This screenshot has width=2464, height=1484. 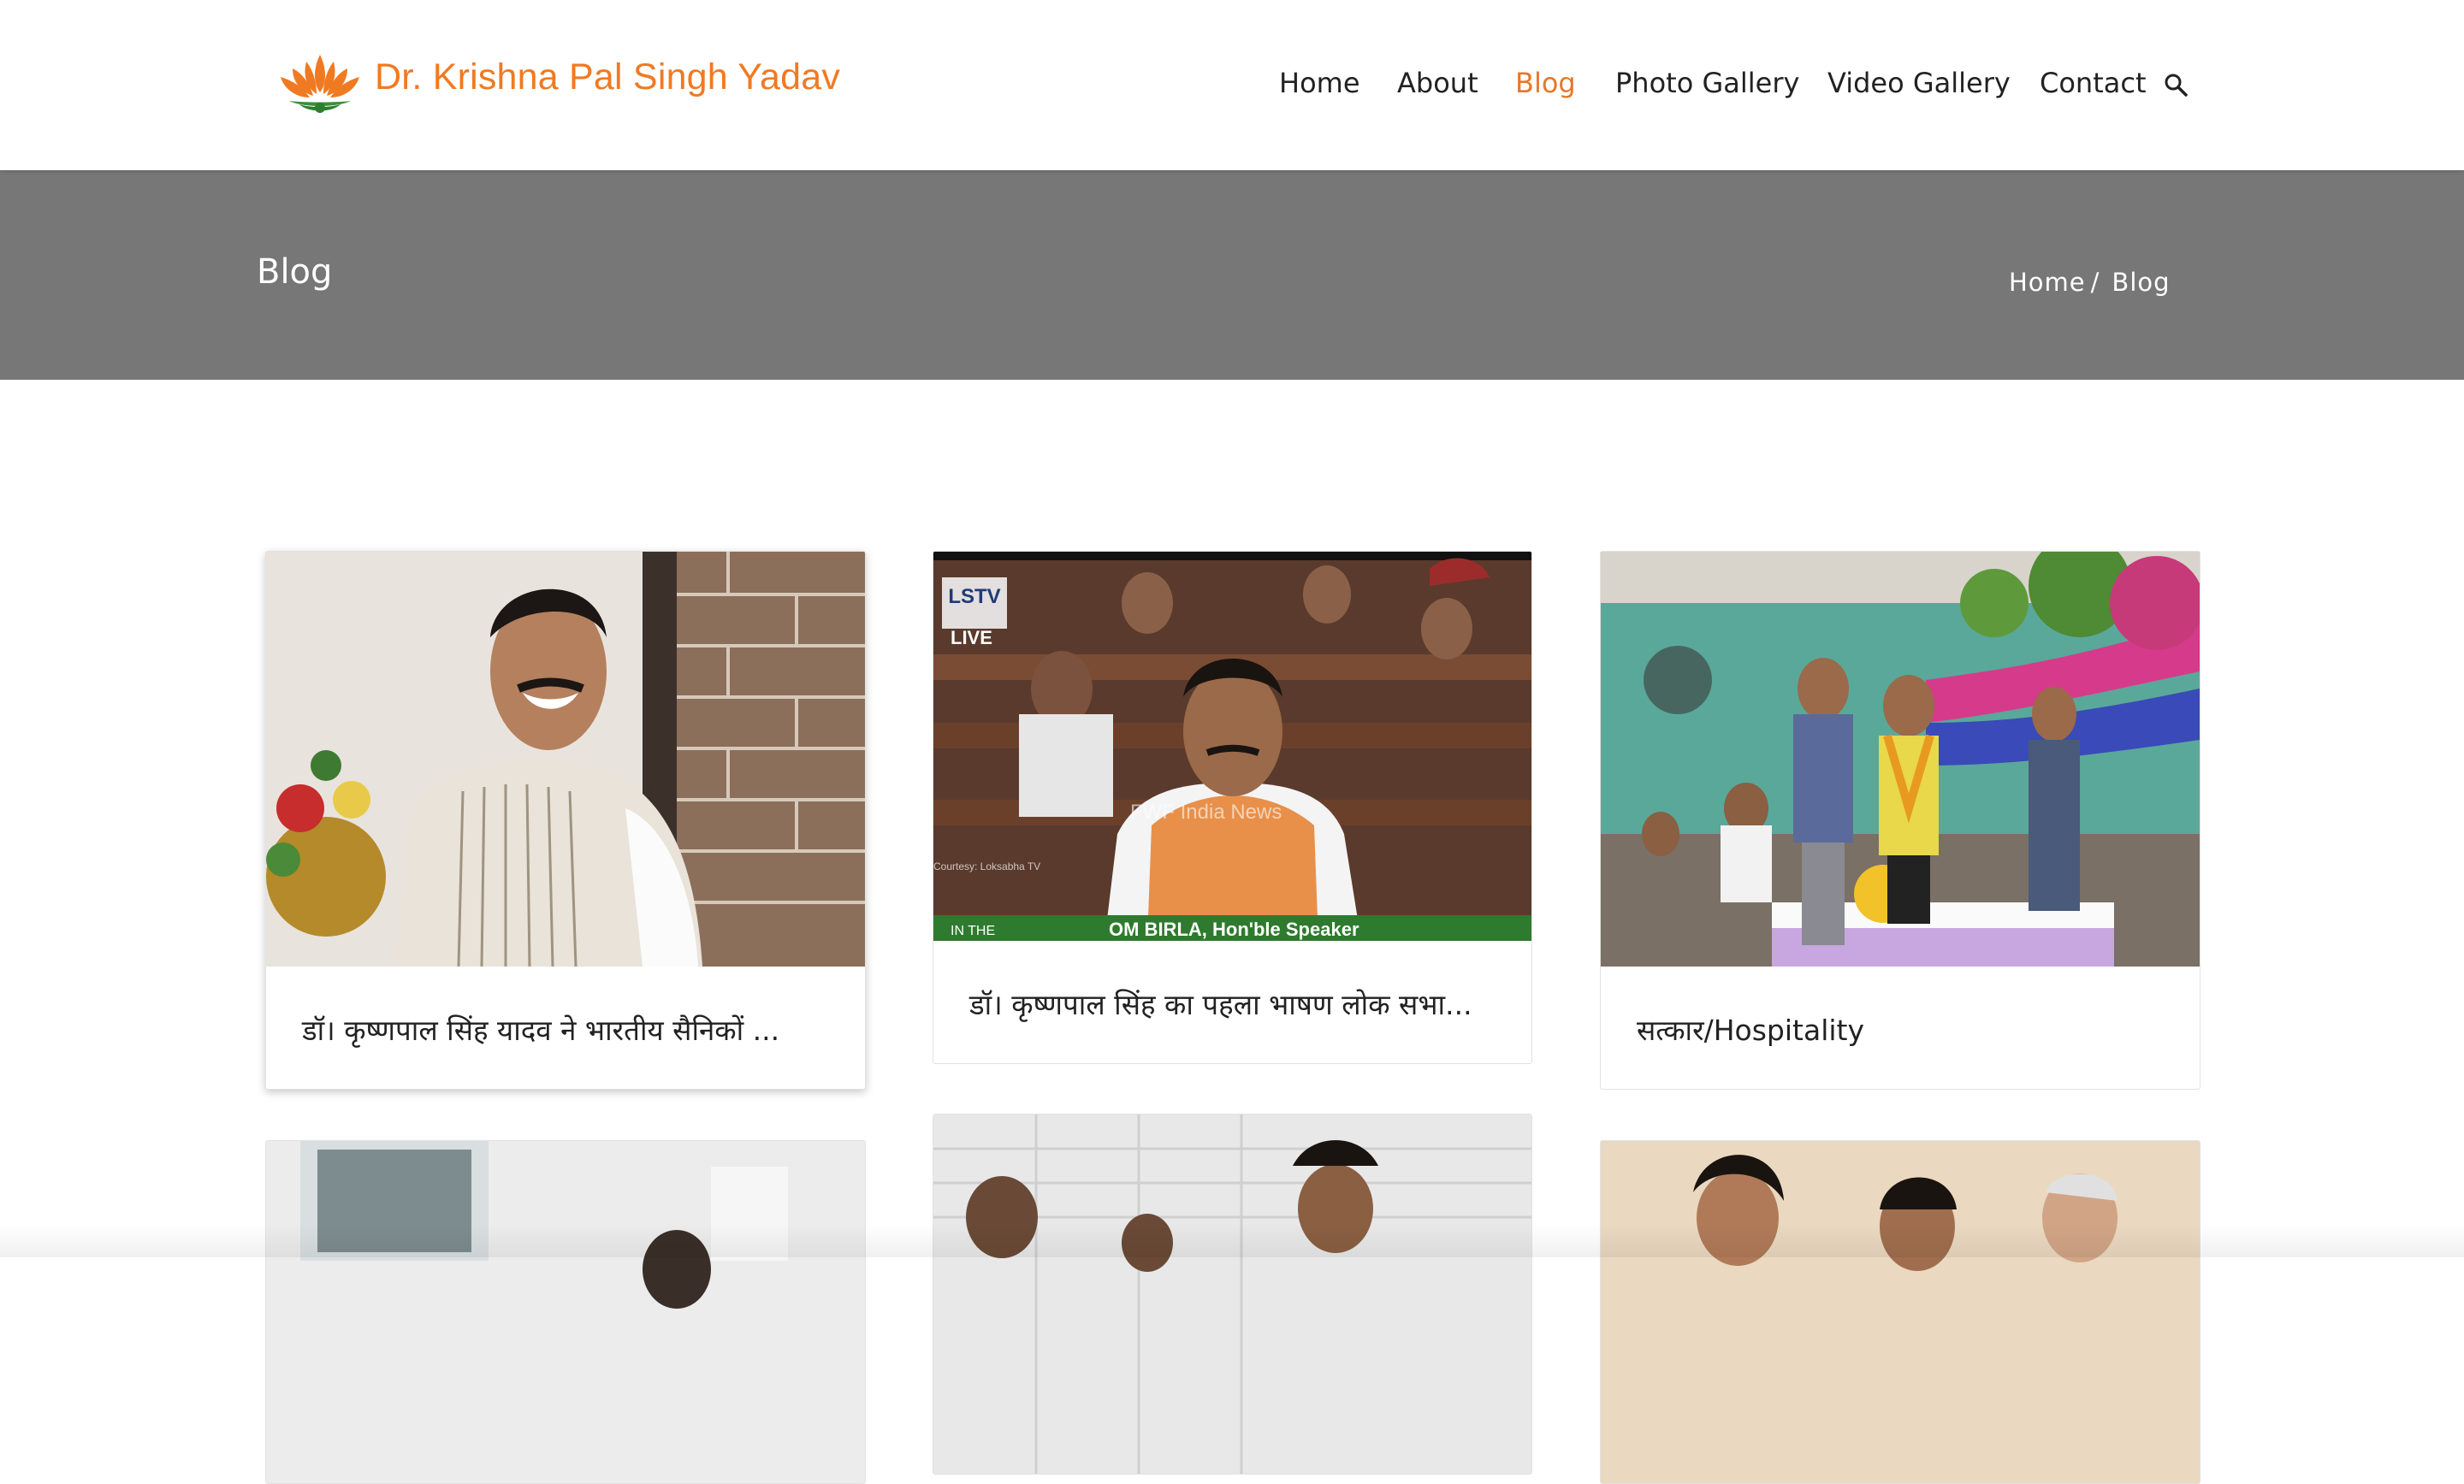 What do you see at coordinates (1707, 83) in the screenshot?
I see `nav-photo-gallery: Photo Gallery` at bounding box center [1707, 83].